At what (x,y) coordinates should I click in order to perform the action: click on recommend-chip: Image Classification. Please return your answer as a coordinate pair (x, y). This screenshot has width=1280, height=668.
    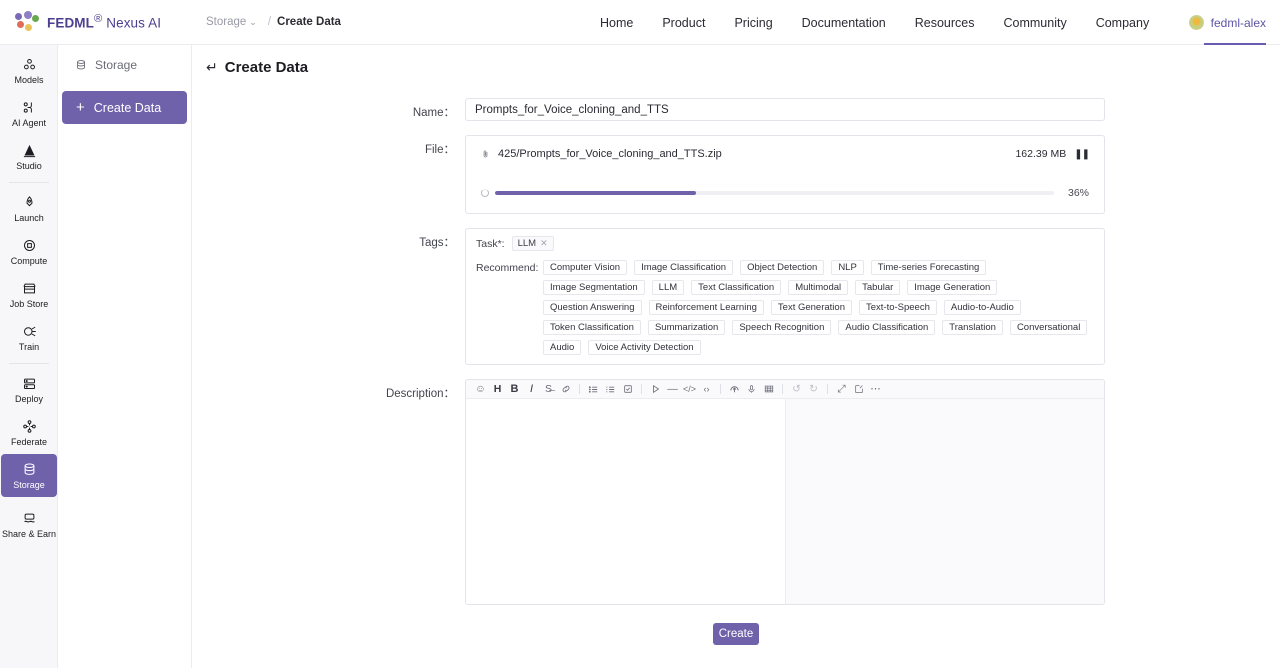
    Looking at the image, I should click on (684, 267).